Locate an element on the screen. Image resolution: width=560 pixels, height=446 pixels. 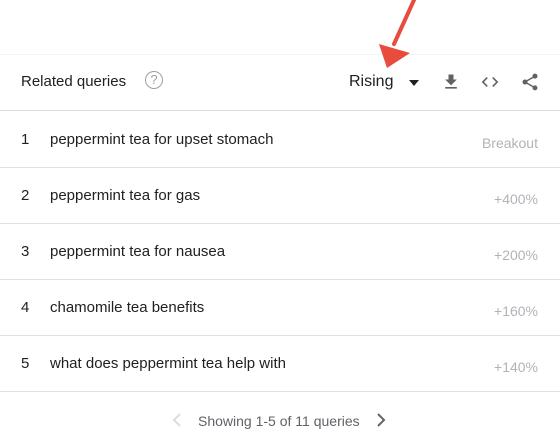
caret-down-icon is located at coordinates (414, 83).